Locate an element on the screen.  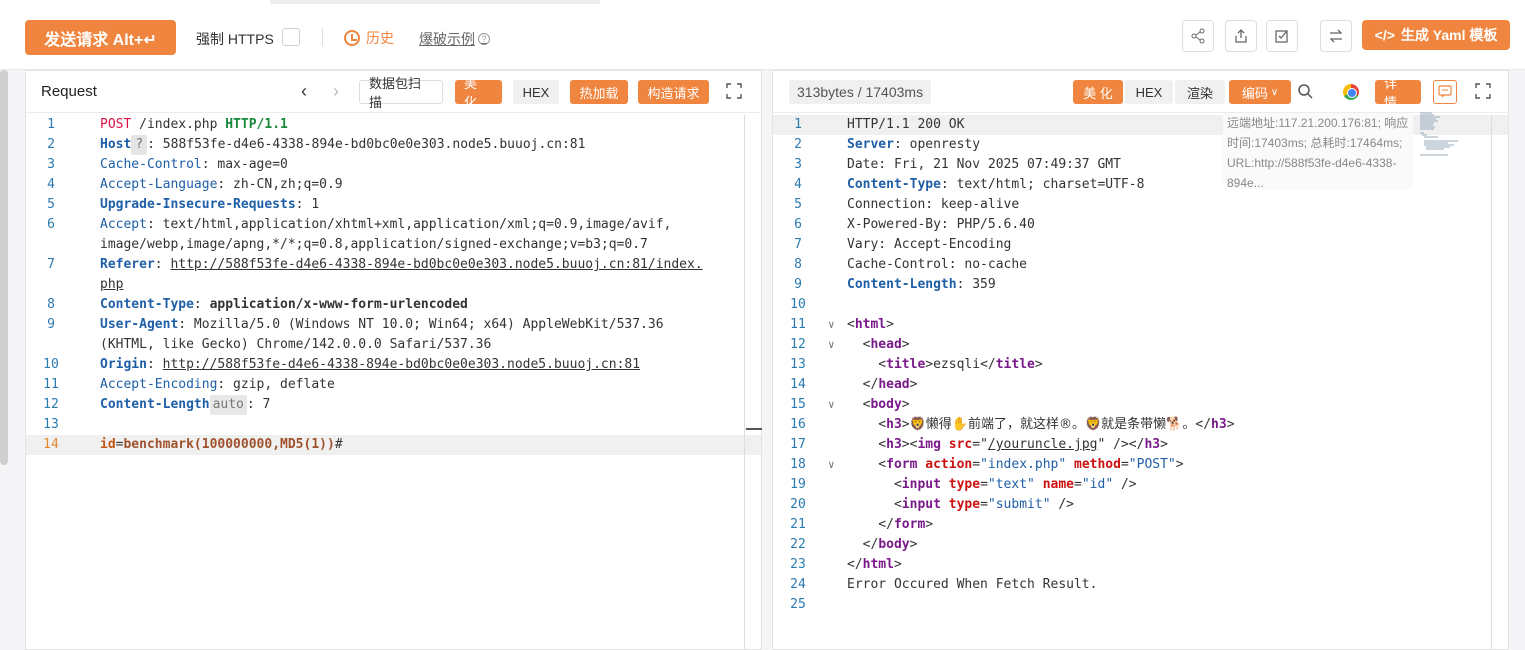
request-code-line: 3 Cache-Control: max-age=0 is located at coordinates (393, 165).